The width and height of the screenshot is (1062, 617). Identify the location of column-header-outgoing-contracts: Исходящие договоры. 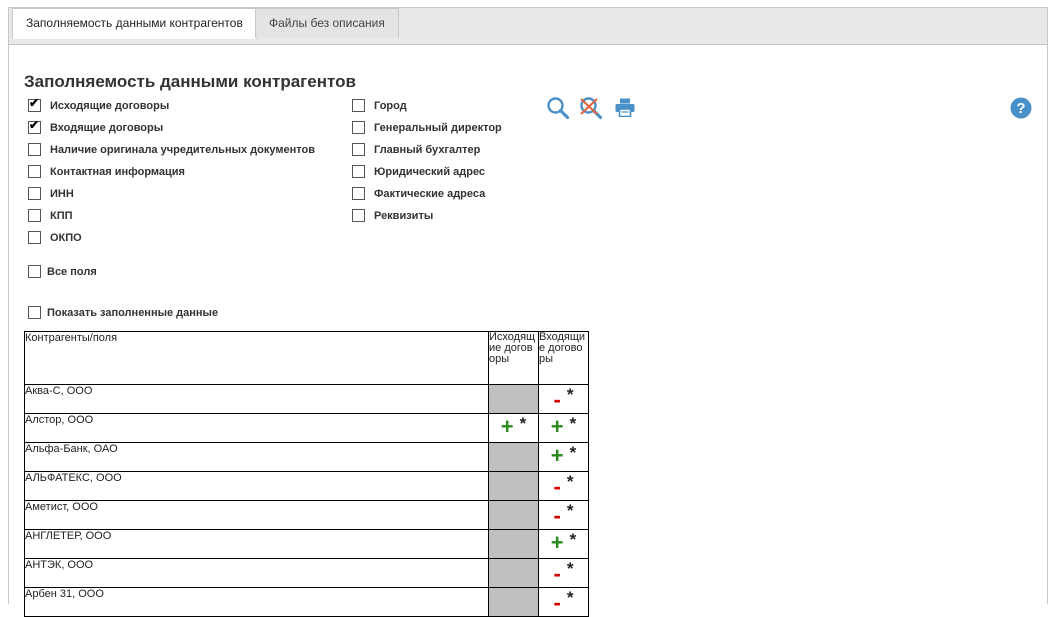
(513, 358).